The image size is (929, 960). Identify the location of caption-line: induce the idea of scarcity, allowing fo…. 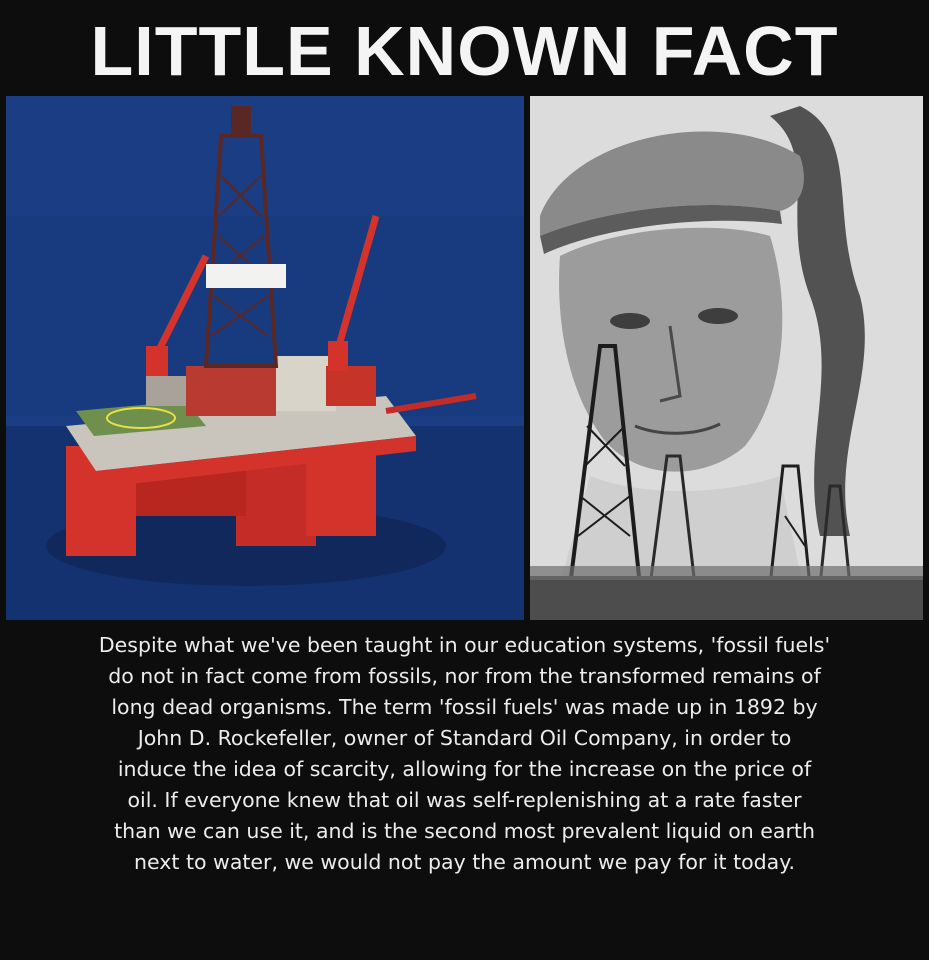
(464, 769).